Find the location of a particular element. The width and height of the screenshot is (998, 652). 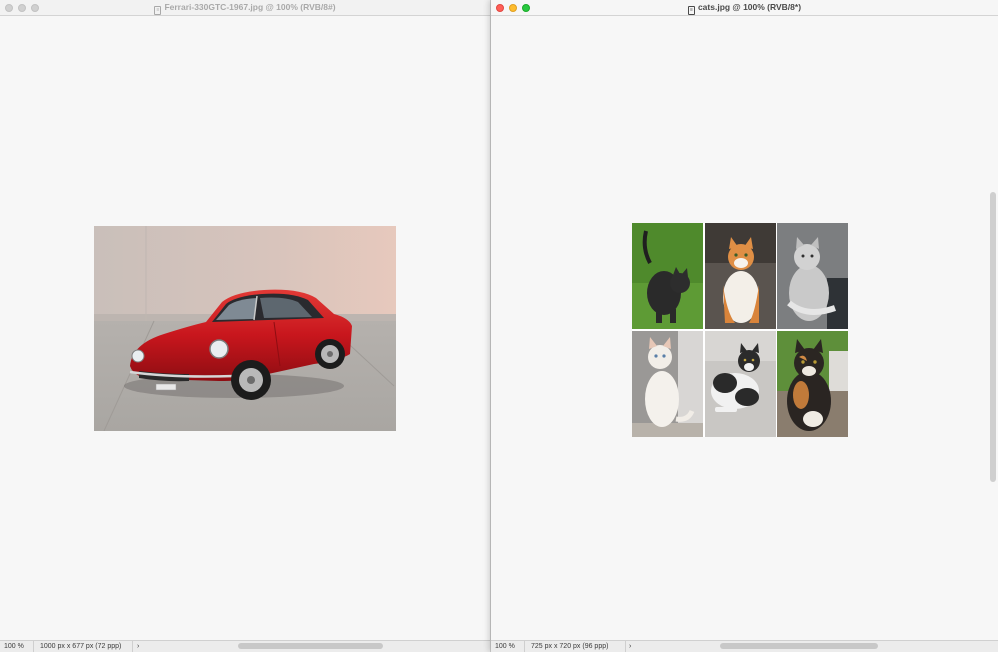

window-title: ≡ cats.jpg @ 100% (RVB/8*) is located at coordinates (744, 8).